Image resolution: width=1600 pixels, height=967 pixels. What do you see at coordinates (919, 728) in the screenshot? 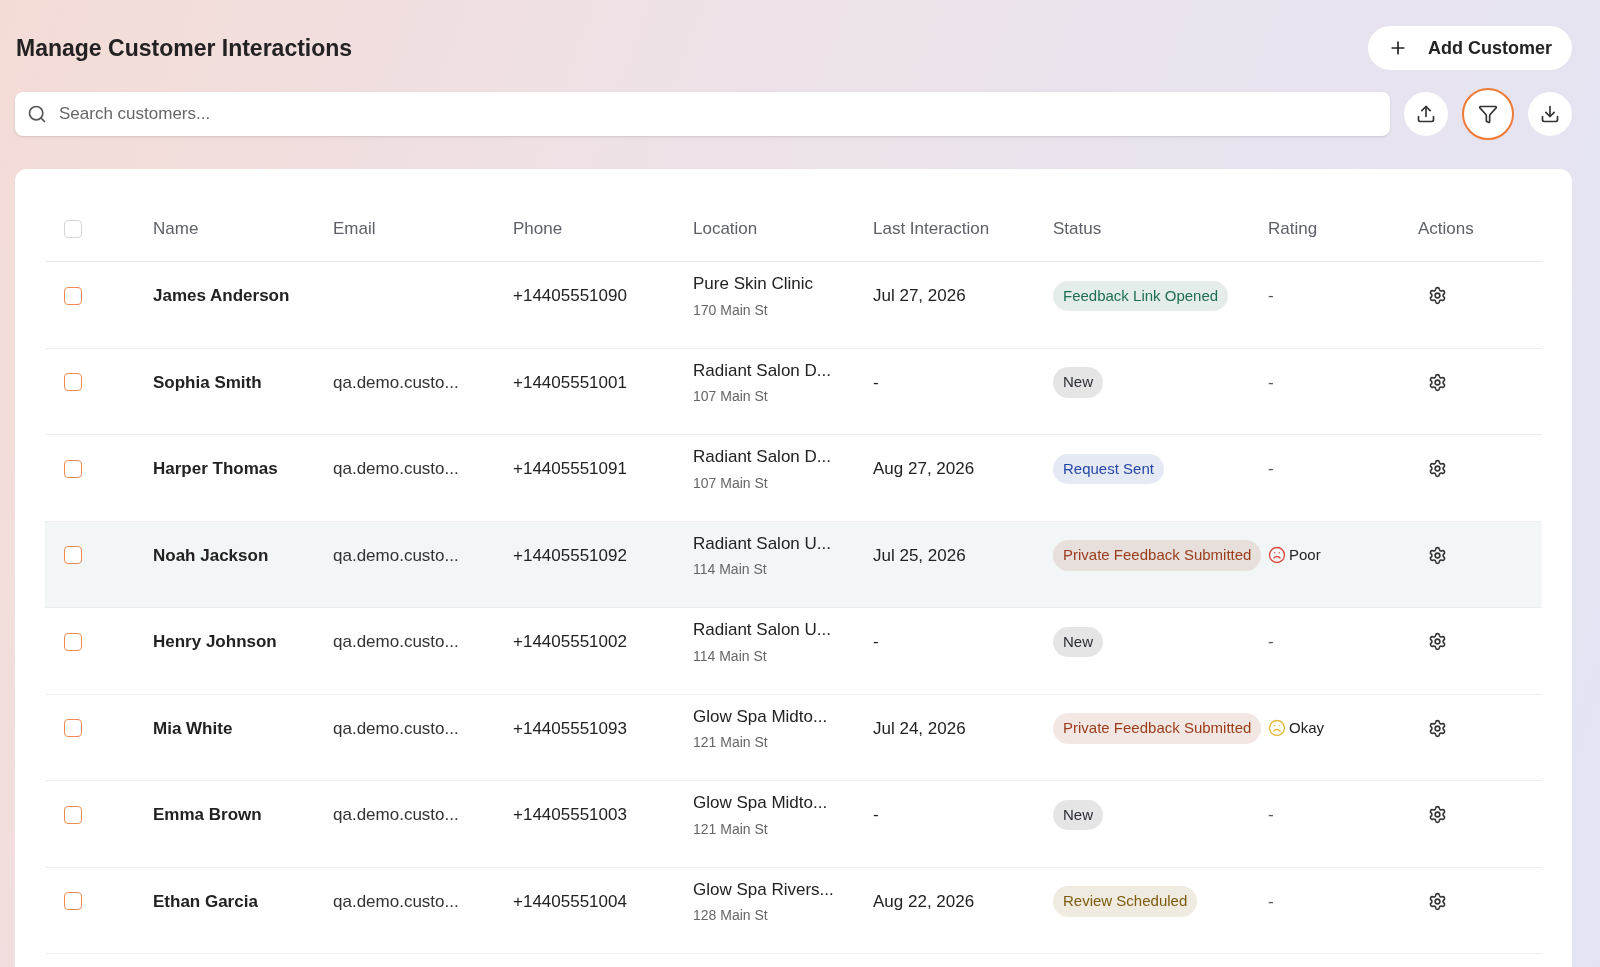
I see `date-text: Jul 24, 2026` at bounding box center [919, 728].